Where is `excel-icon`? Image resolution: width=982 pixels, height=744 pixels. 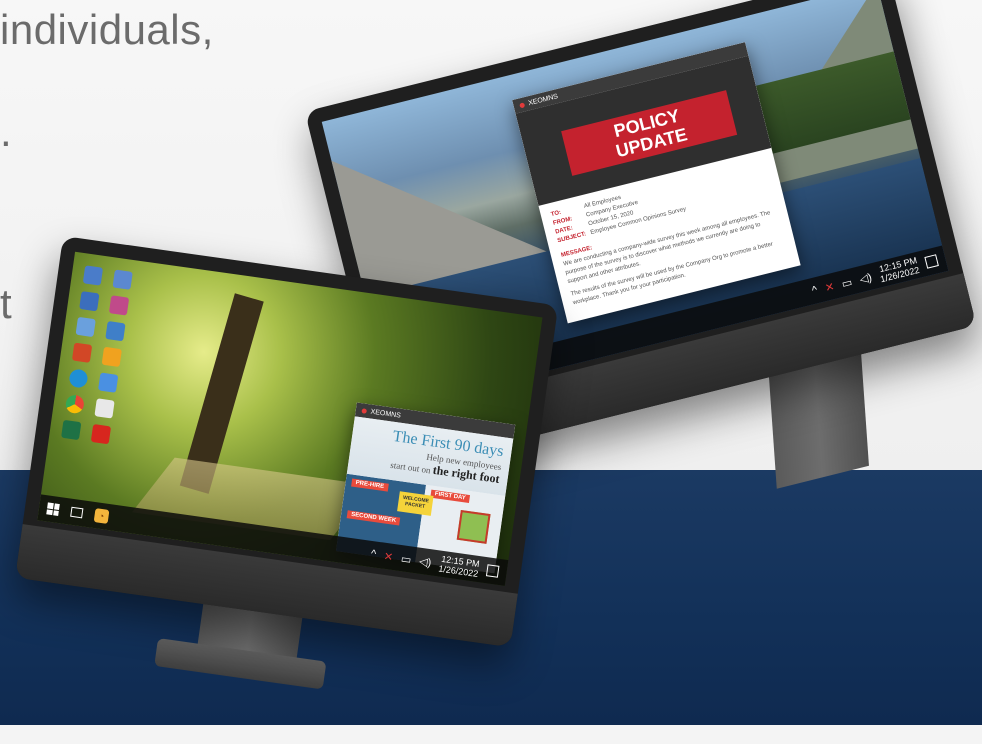
excel-icon is located at coordinates (71, 430).